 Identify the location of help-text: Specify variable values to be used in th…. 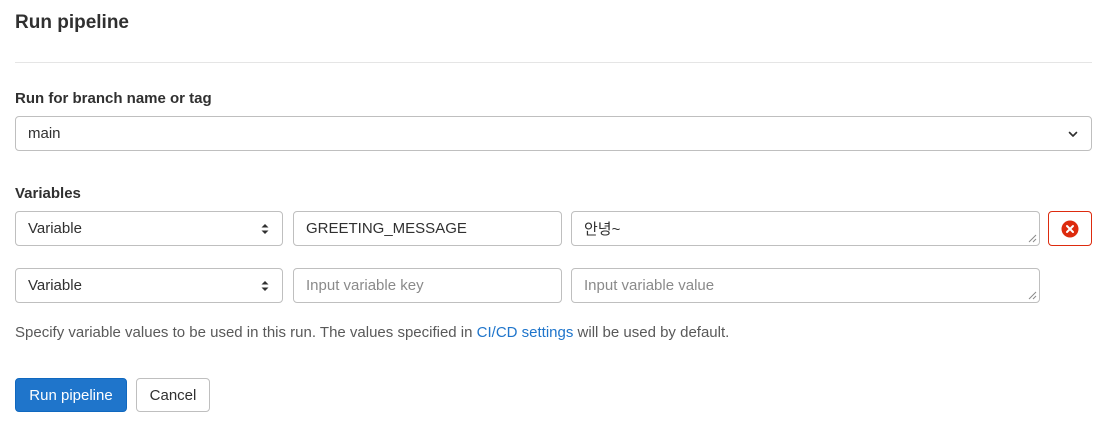
(372, 332).